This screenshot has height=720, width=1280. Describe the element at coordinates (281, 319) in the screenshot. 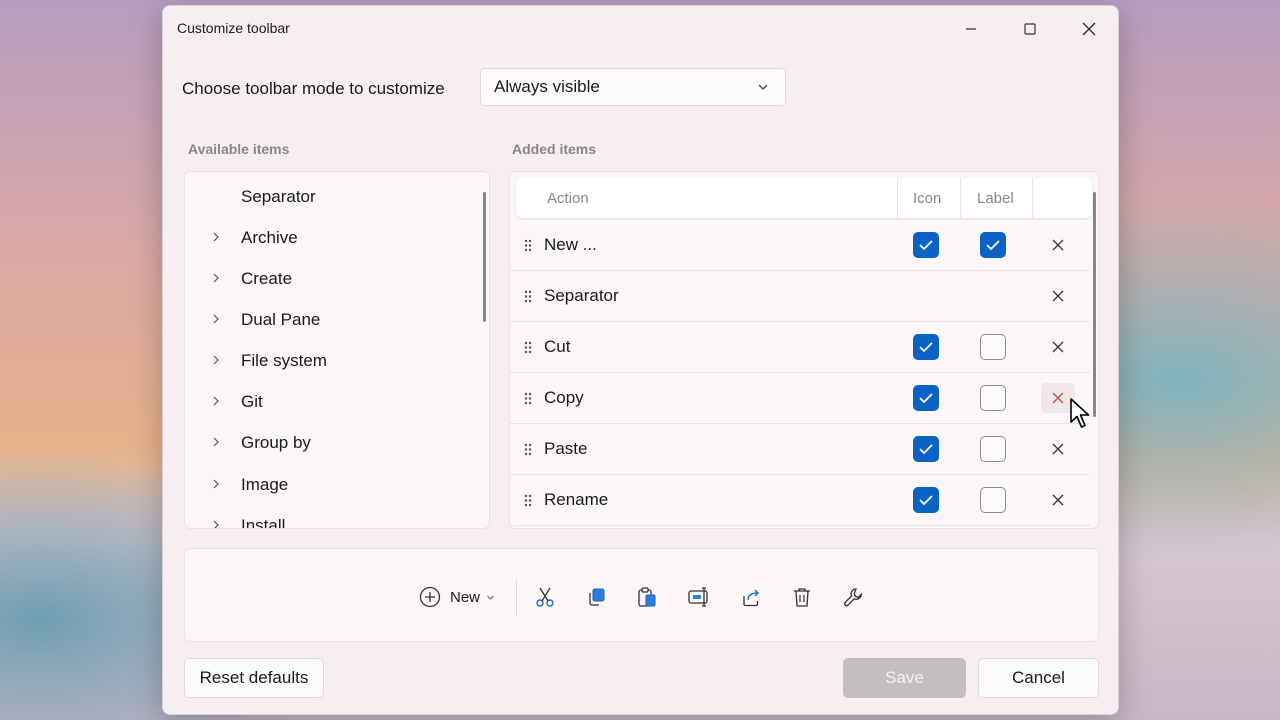

I see `available-item-label: Dual Pane` at that location.